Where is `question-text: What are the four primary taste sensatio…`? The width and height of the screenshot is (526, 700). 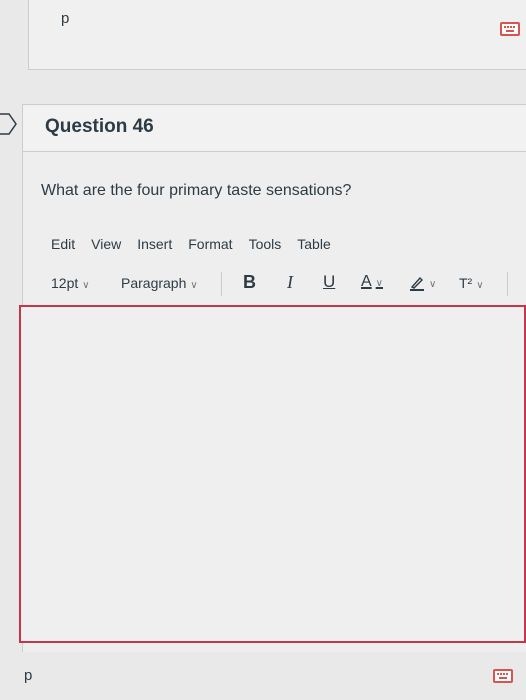 question-text: What are the four primary taste sensatio… is located at coordinates (196, 190).